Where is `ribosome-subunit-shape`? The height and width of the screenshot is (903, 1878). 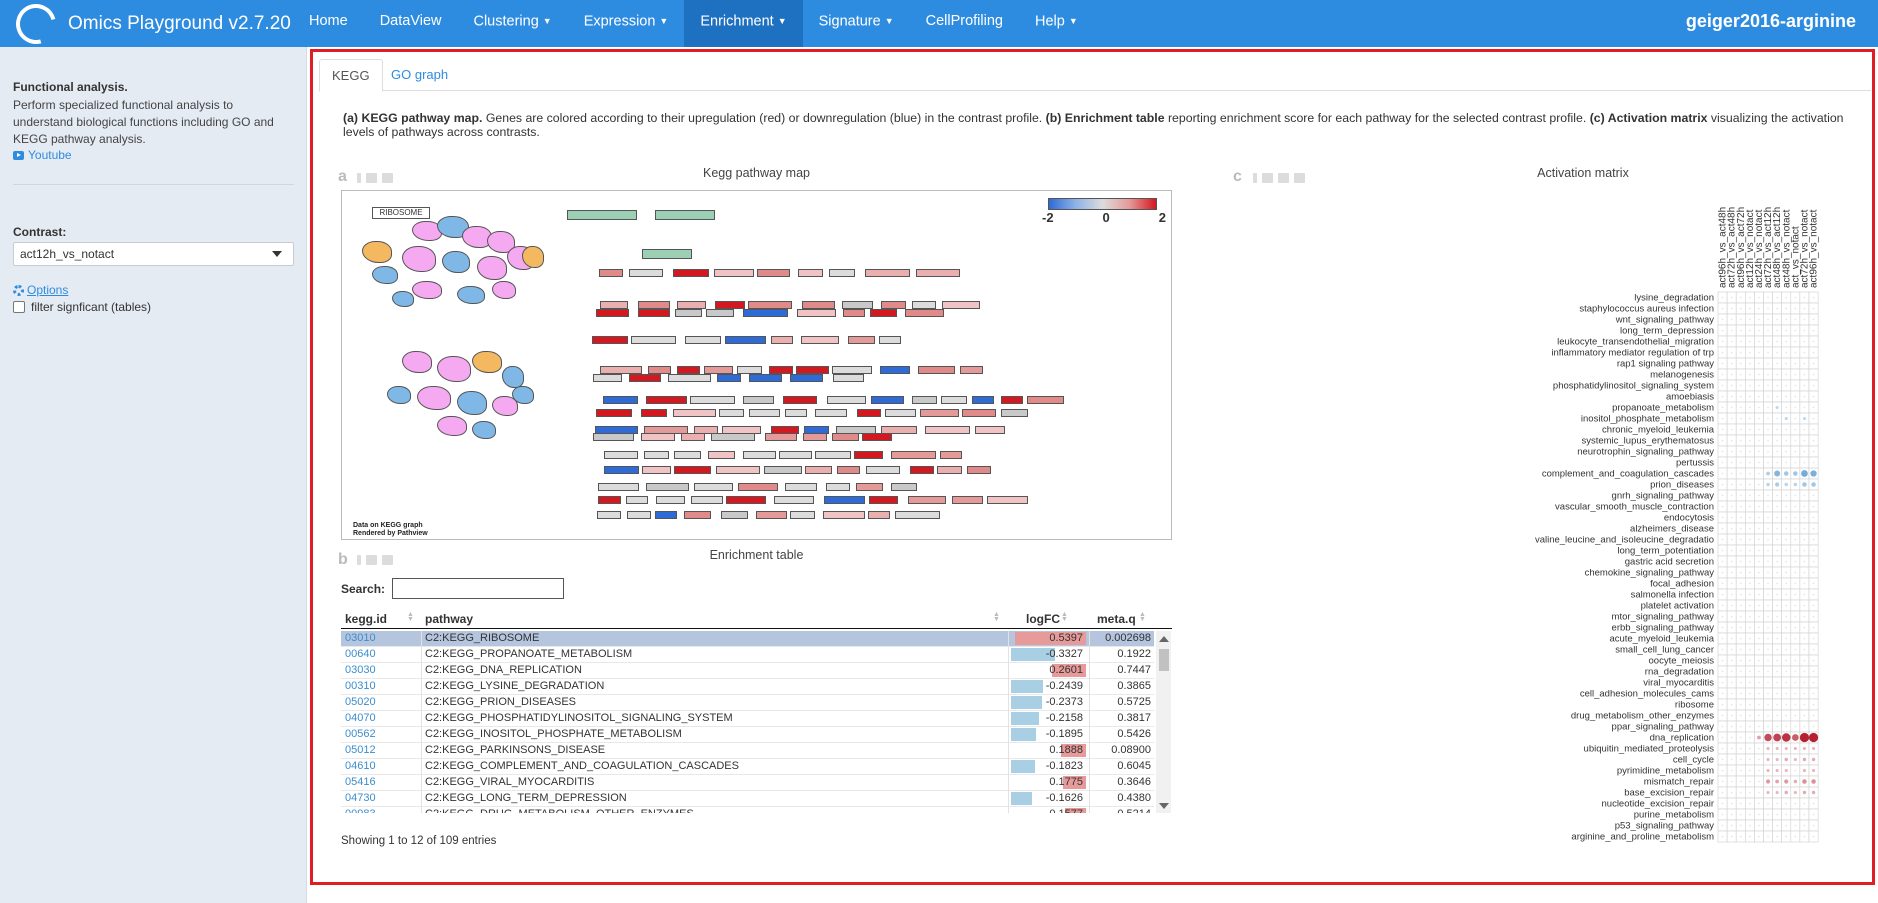
ribosome-subunit-shape is located at coordinates (487, 362).